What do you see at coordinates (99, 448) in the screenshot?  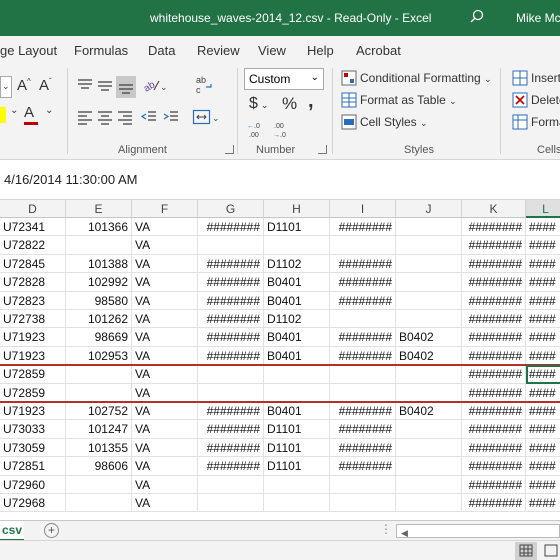 I see `cell: 101355` at bounding box center [99, 448].